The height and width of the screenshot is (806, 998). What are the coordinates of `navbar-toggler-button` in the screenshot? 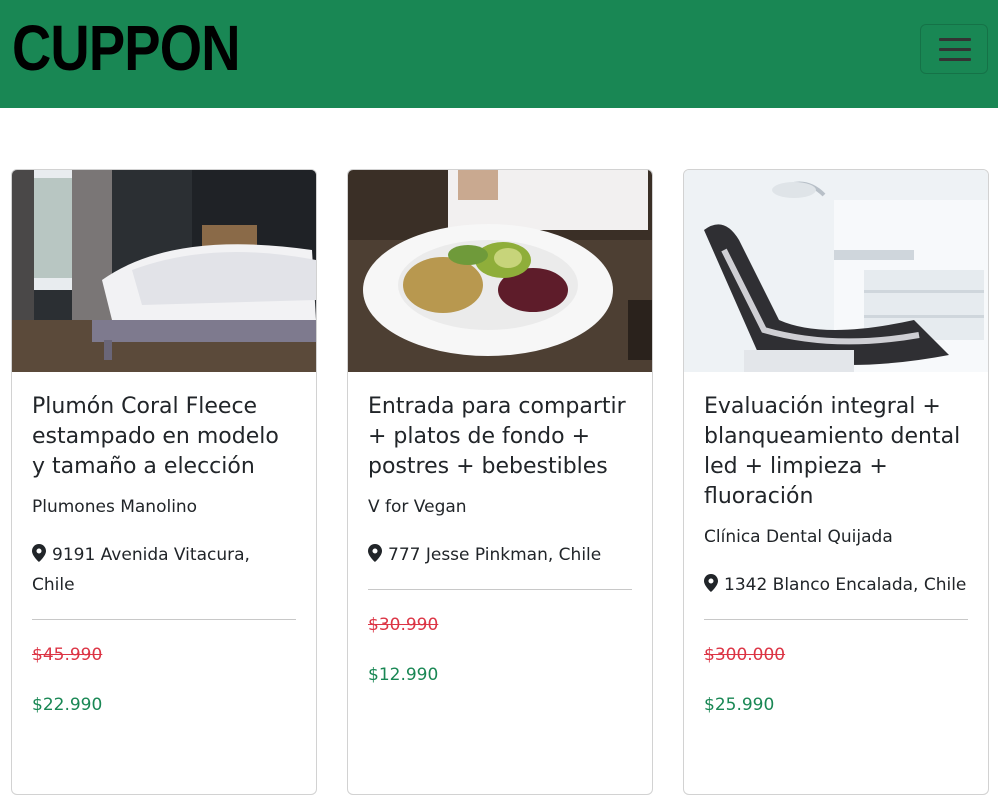 It's located at (954, 49).